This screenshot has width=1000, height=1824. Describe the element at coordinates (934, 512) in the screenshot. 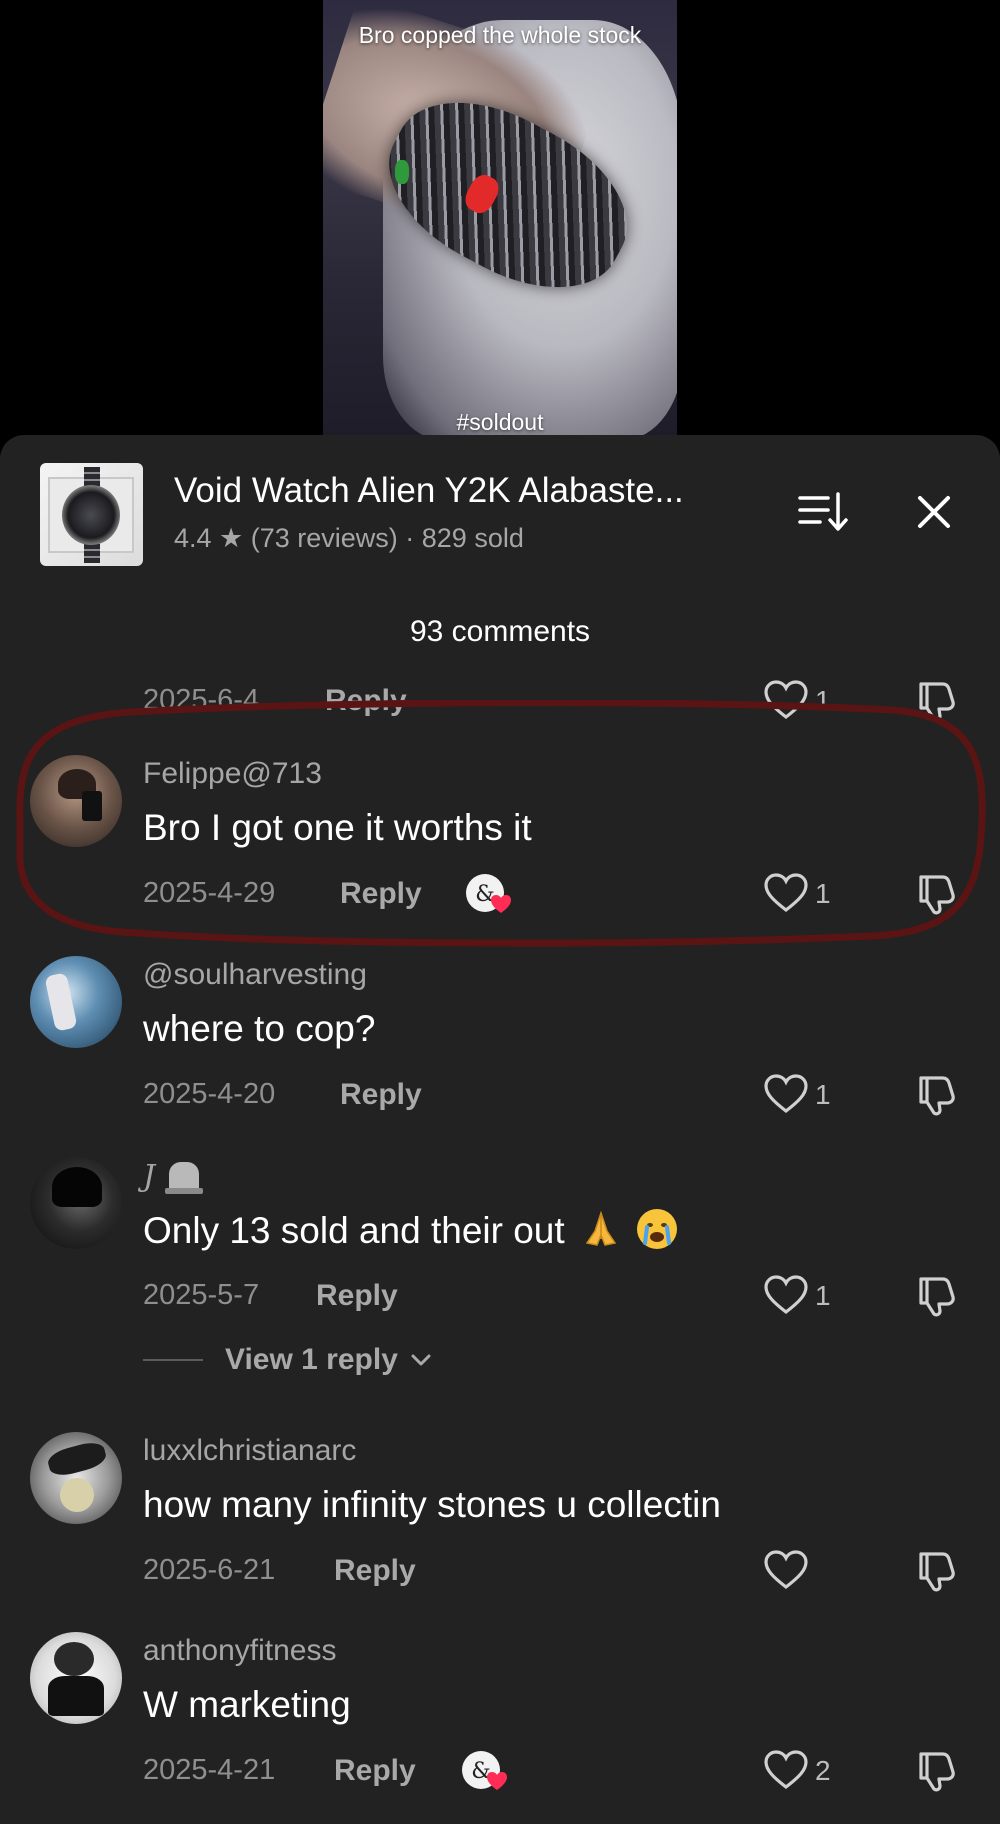

I see `close-icon` at that location.